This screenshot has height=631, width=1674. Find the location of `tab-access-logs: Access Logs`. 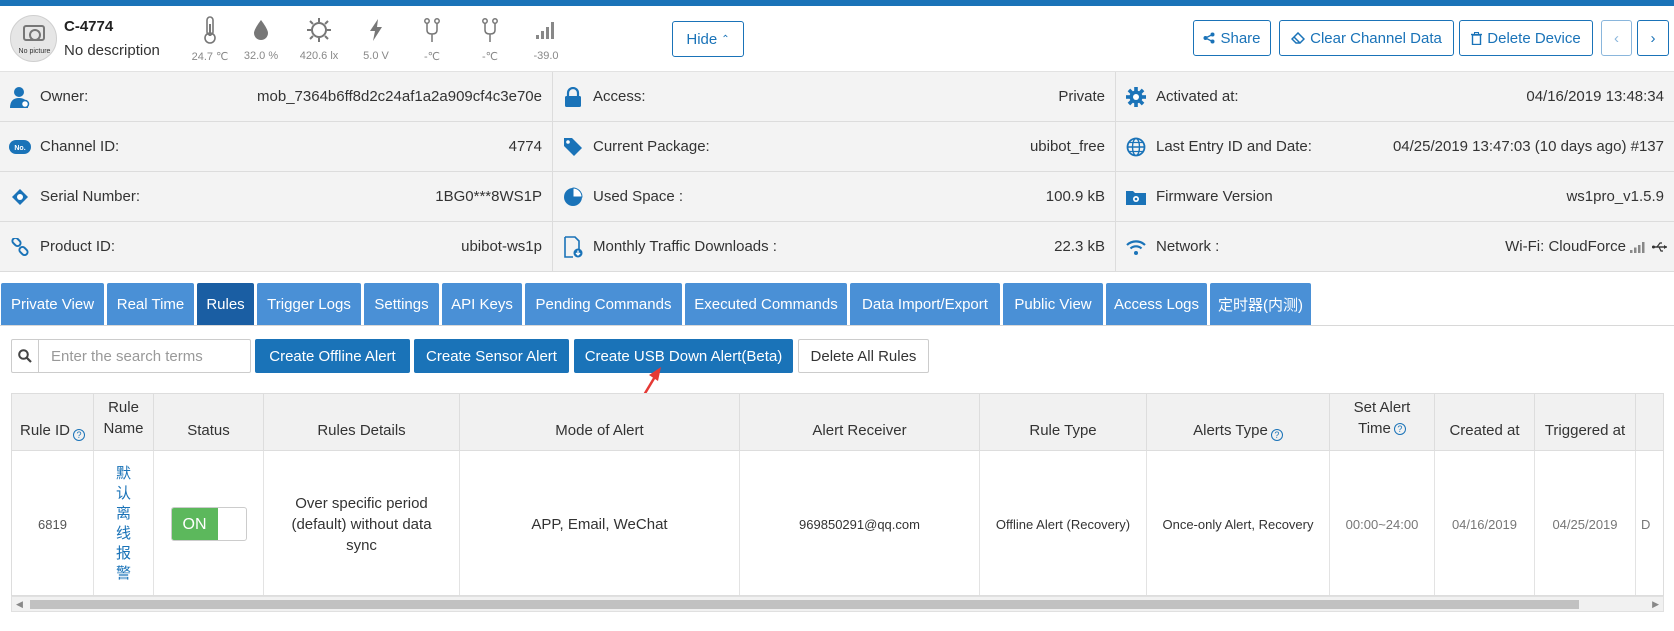

tab-access-logs: Access Logs is located at coordinates (1156, 304).